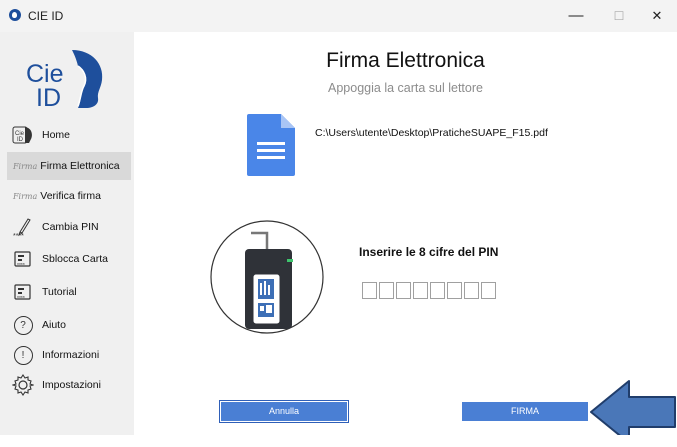 Image resolution: width=677 pixels, height=447 pixels. Describe the element at coordinates (405, 60) in the screenshot. I see `page-title: Firma Elettronica` at that location.